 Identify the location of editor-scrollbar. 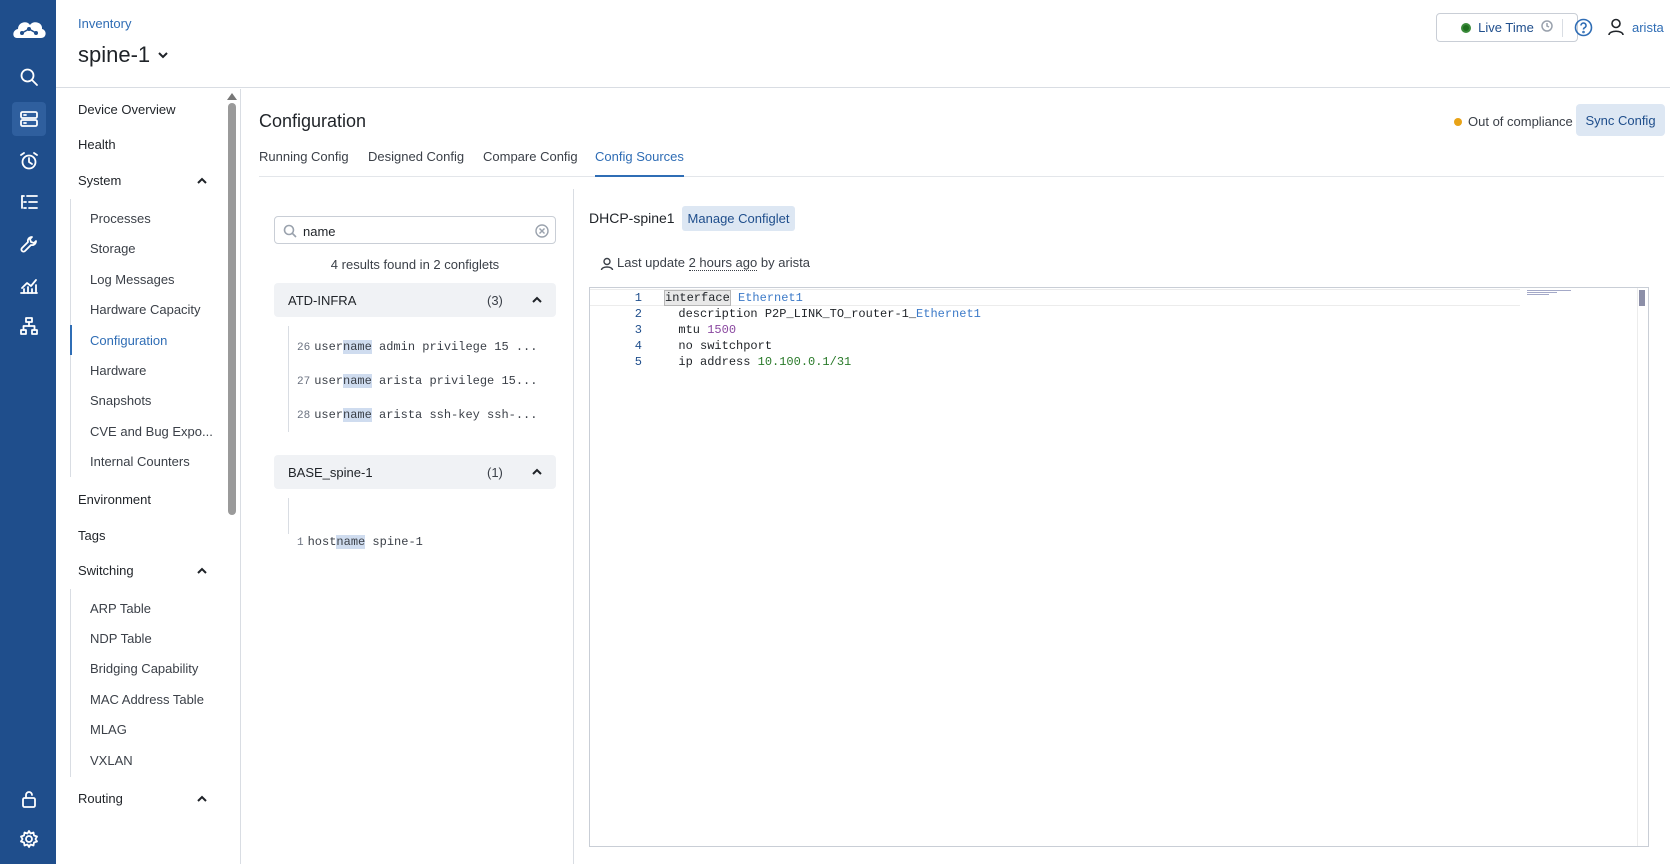
(1642, 567).